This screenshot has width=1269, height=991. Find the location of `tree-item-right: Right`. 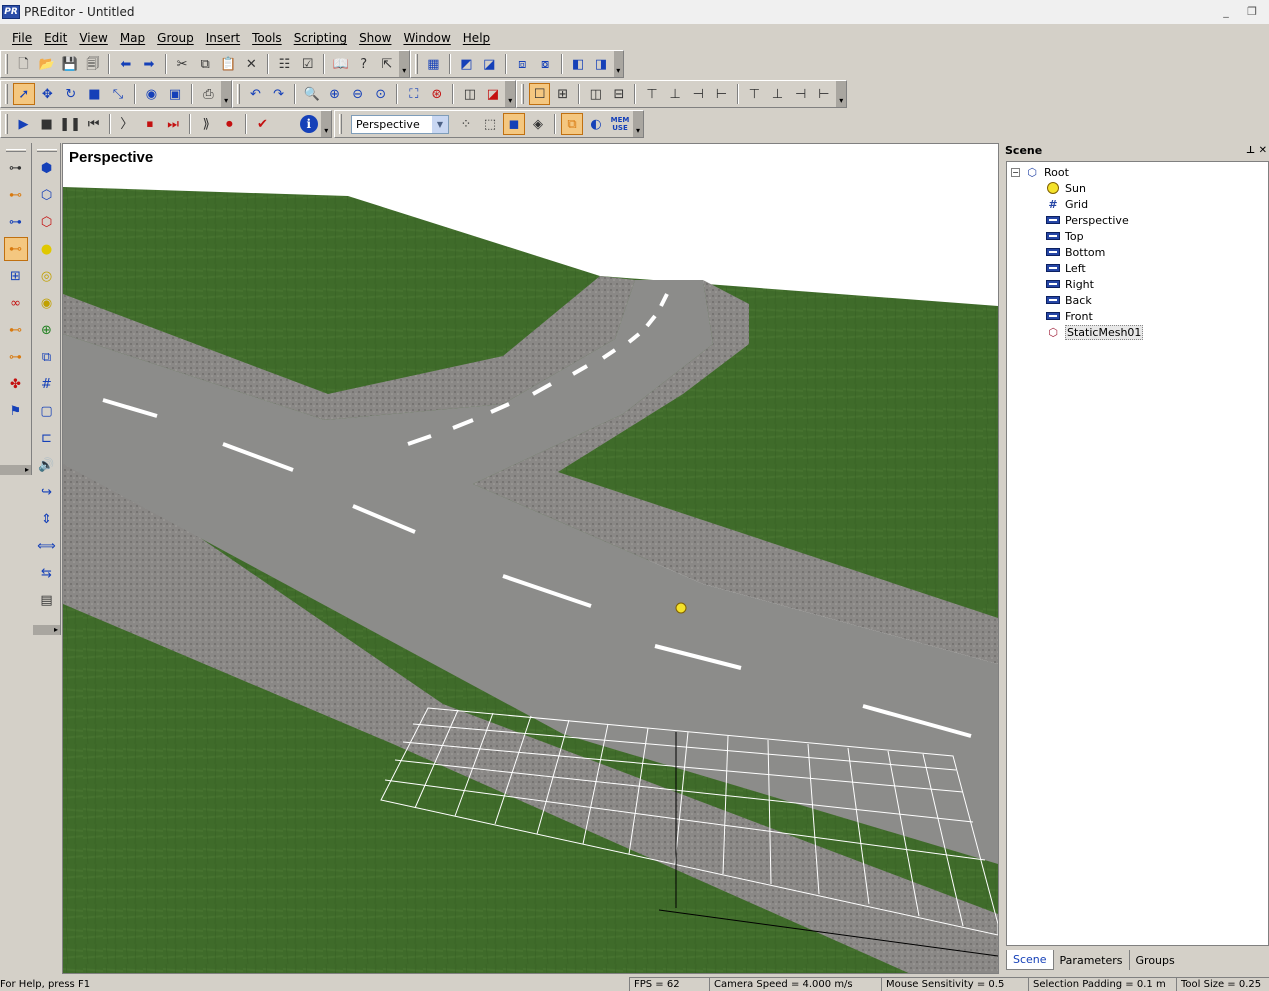

tree-item-right: Right is located at coordinates (1137, 284).